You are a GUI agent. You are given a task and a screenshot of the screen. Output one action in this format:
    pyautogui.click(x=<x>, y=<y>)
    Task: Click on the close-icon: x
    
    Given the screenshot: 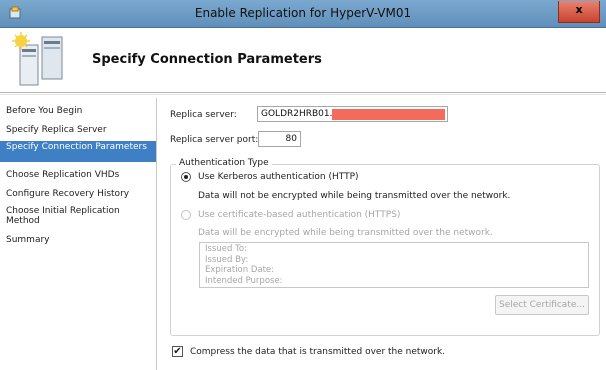 What is the action you would take?
    pyautogui.click(x=579, y=9)
    